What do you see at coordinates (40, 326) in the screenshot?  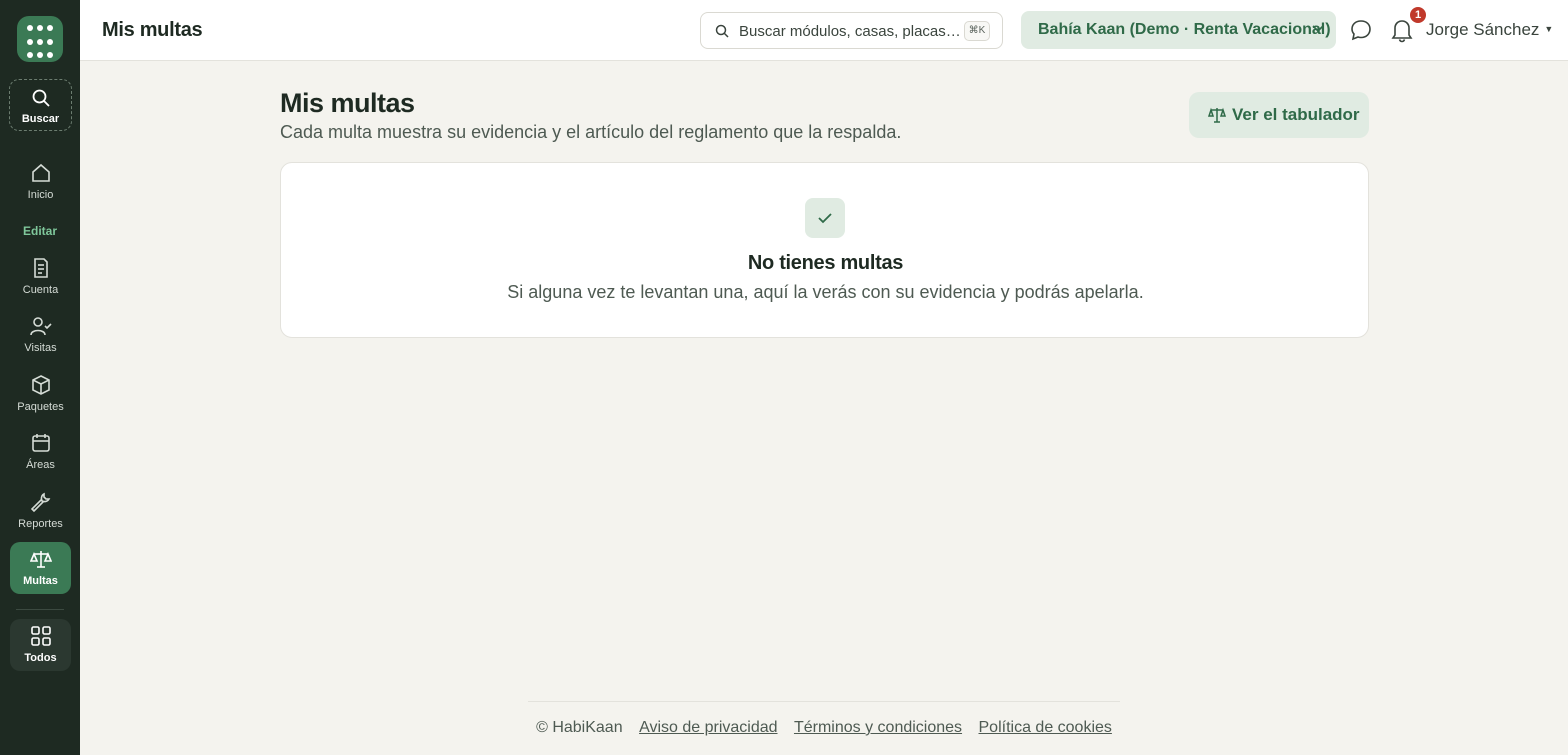 I see `user-check-icon` at bounding box center [40, 326].